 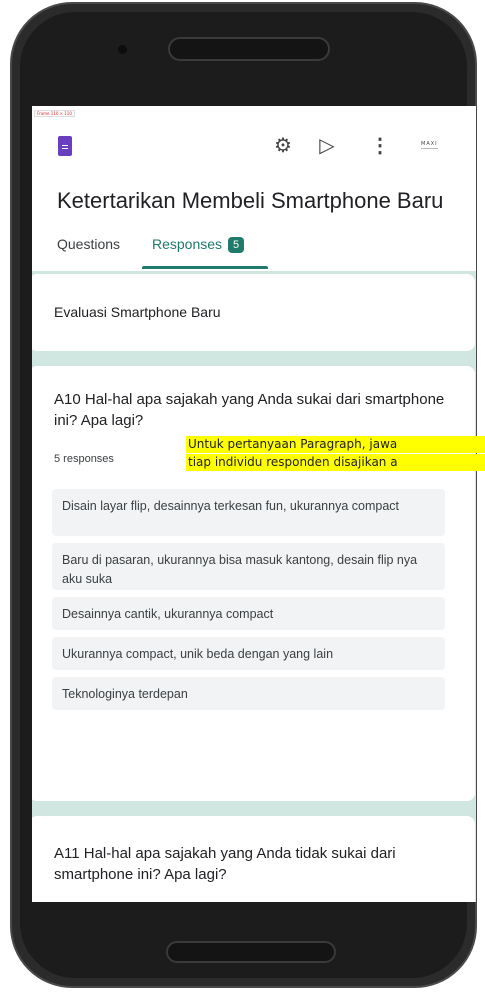 I want to click on frame-label: Frame 110 × 110, so click(x=54, y=113).